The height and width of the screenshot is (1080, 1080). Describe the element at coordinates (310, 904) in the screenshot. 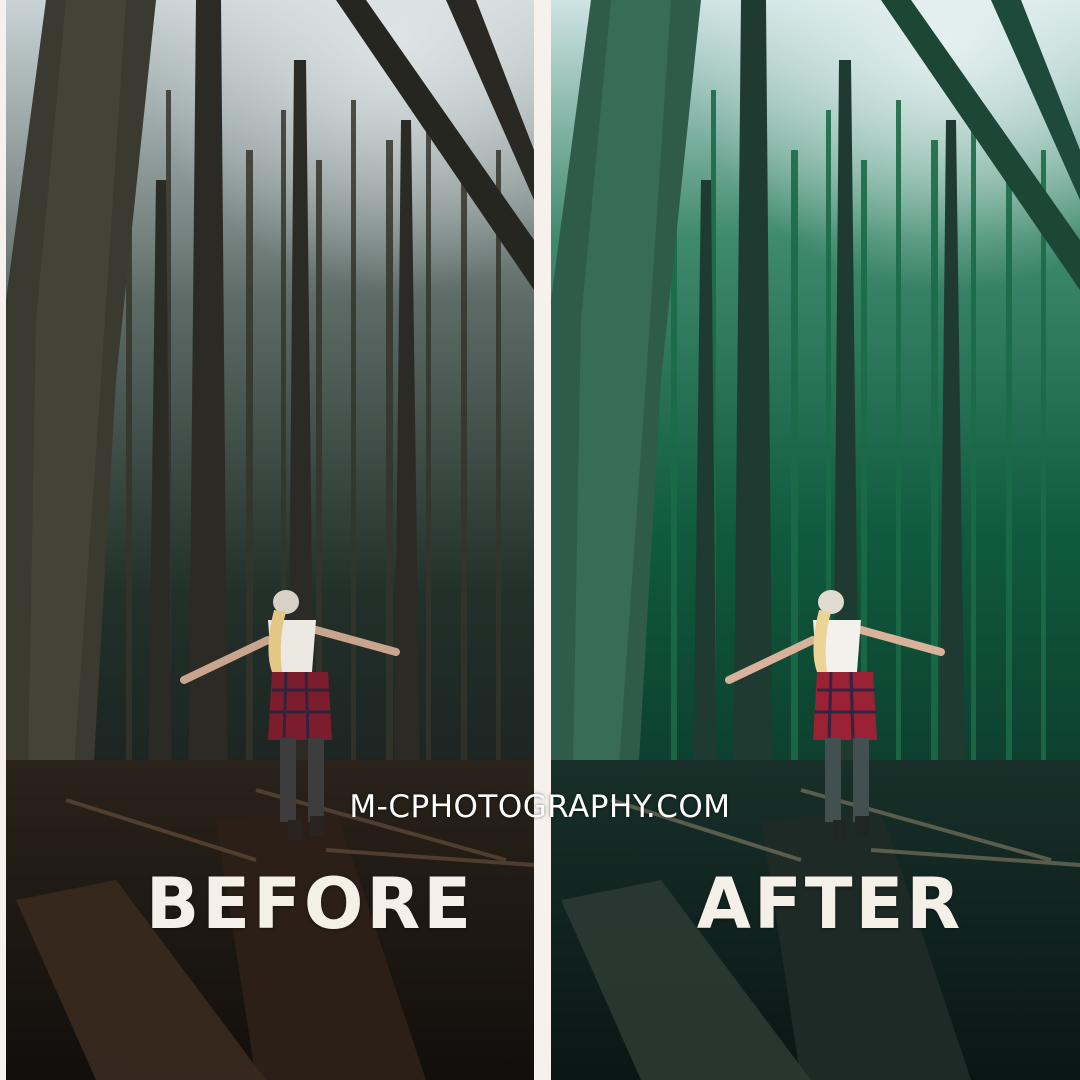

I see `before-label: BEFORE` at that location.